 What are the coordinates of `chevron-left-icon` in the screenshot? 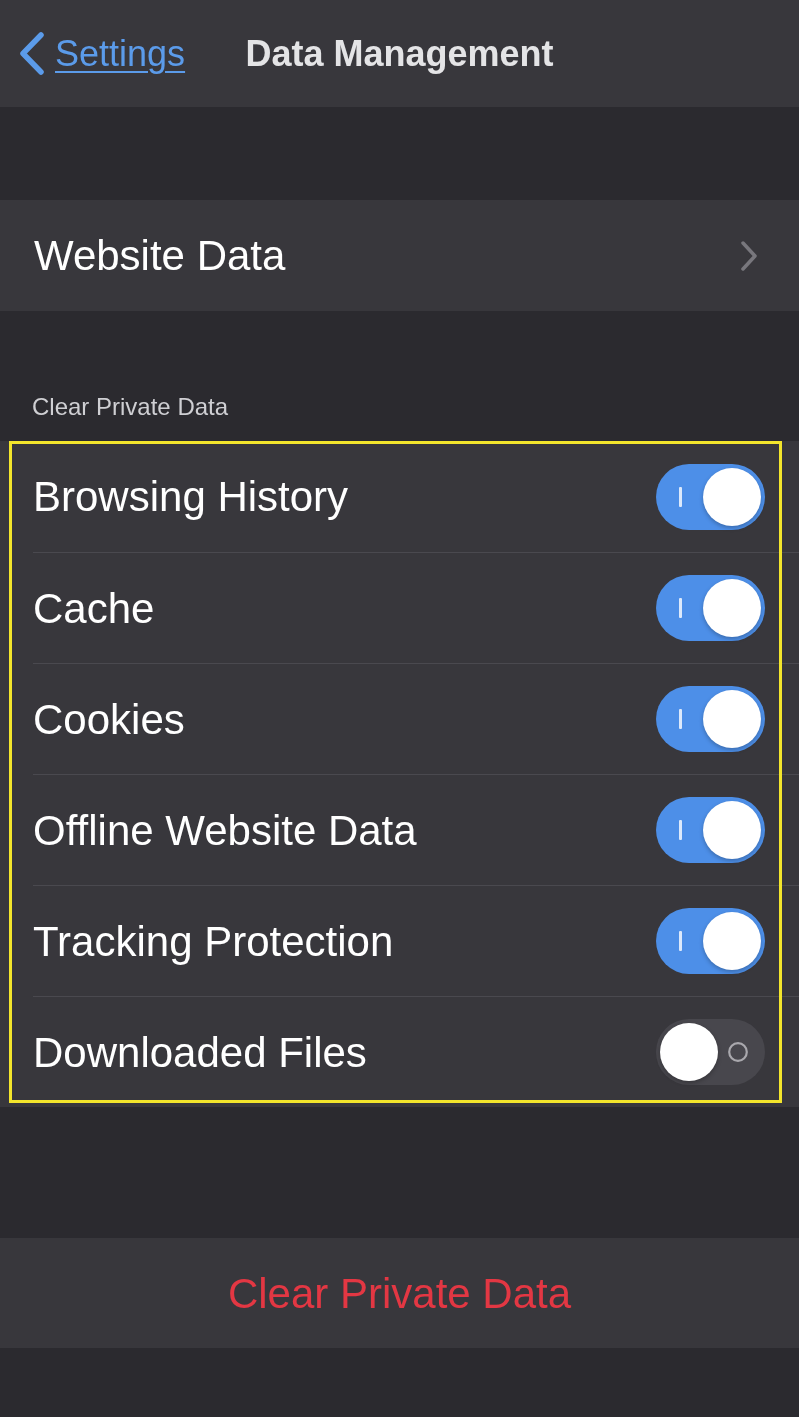 It's located at (31, 53).